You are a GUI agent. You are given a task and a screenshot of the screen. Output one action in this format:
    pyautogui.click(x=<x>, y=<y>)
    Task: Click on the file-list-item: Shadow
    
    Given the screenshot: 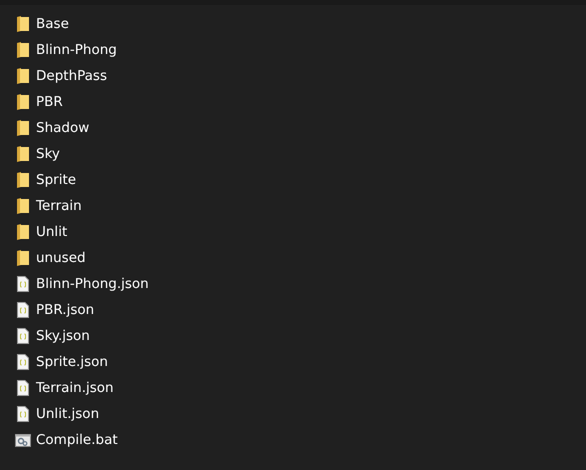 What is the action you would take?
    pyautogui.click(x=293, y=128)
    